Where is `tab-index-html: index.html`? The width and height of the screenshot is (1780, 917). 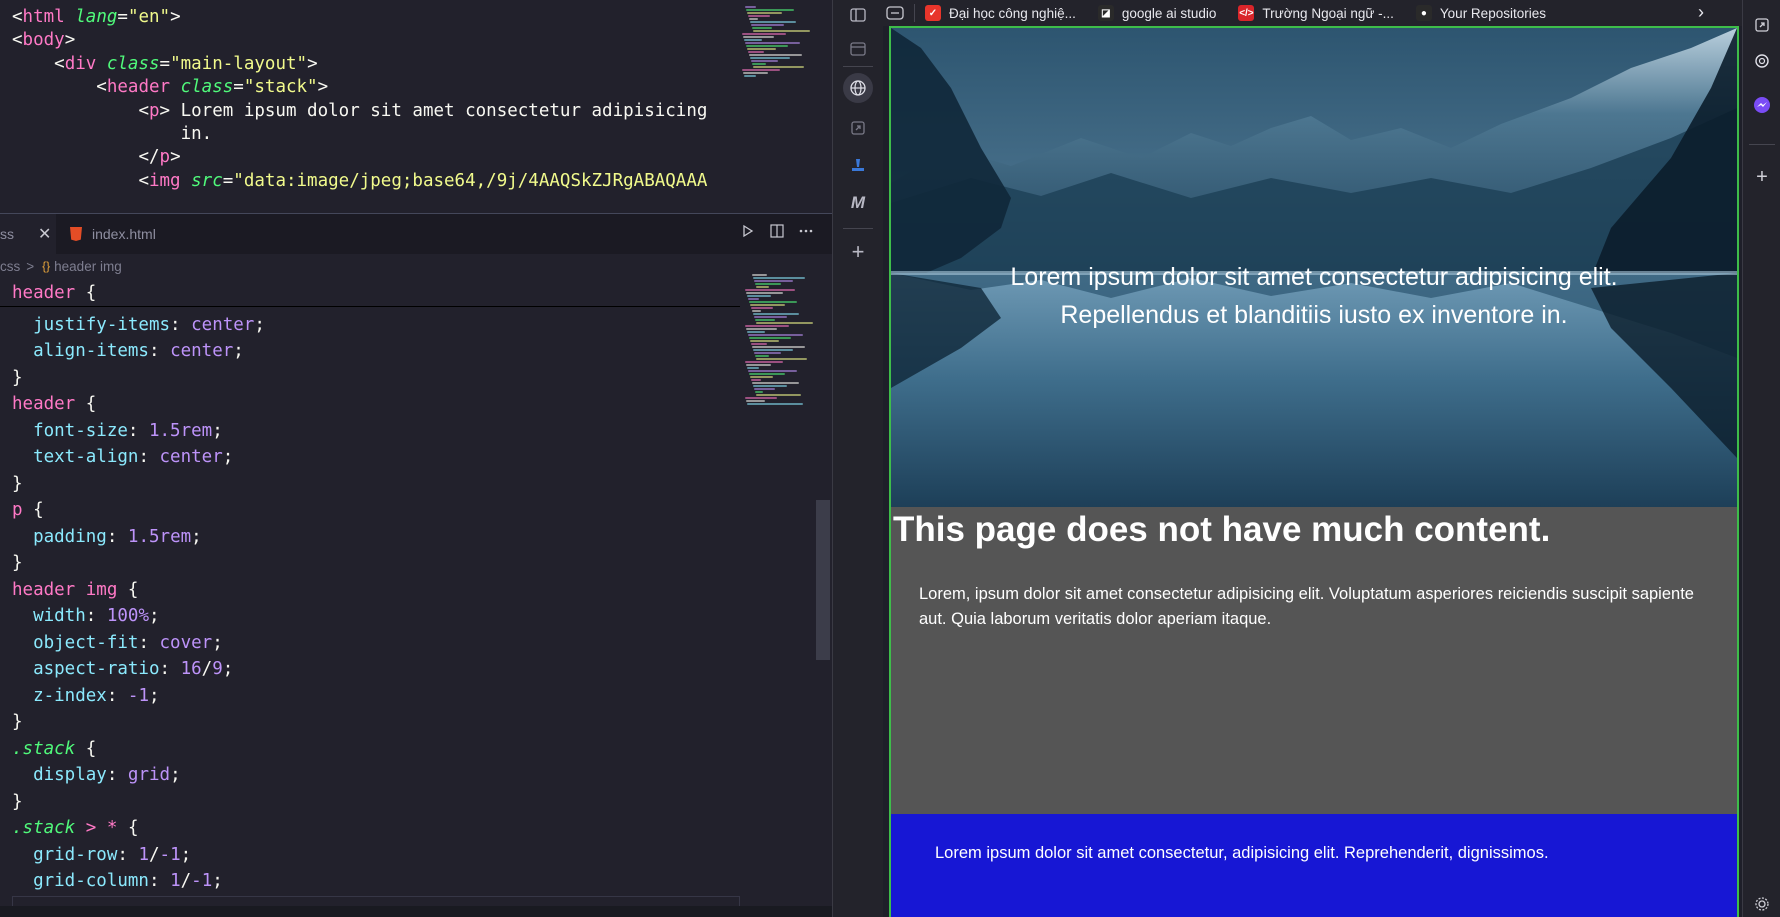
tab-index-html: index.html is located at coordinates (123, 234).